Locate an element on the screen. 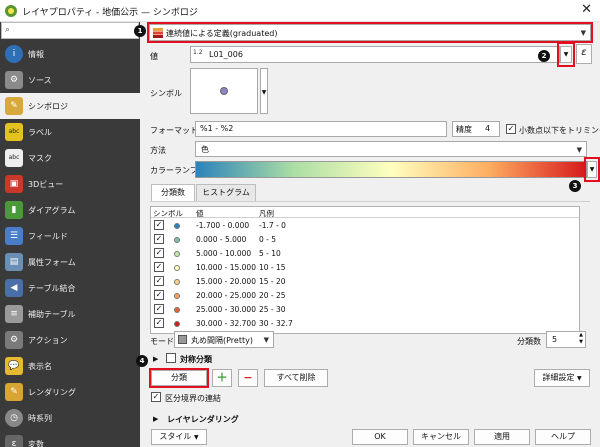  sidebar-item-rendering: ✎ レンダリング is located at coordinates (70, 392).